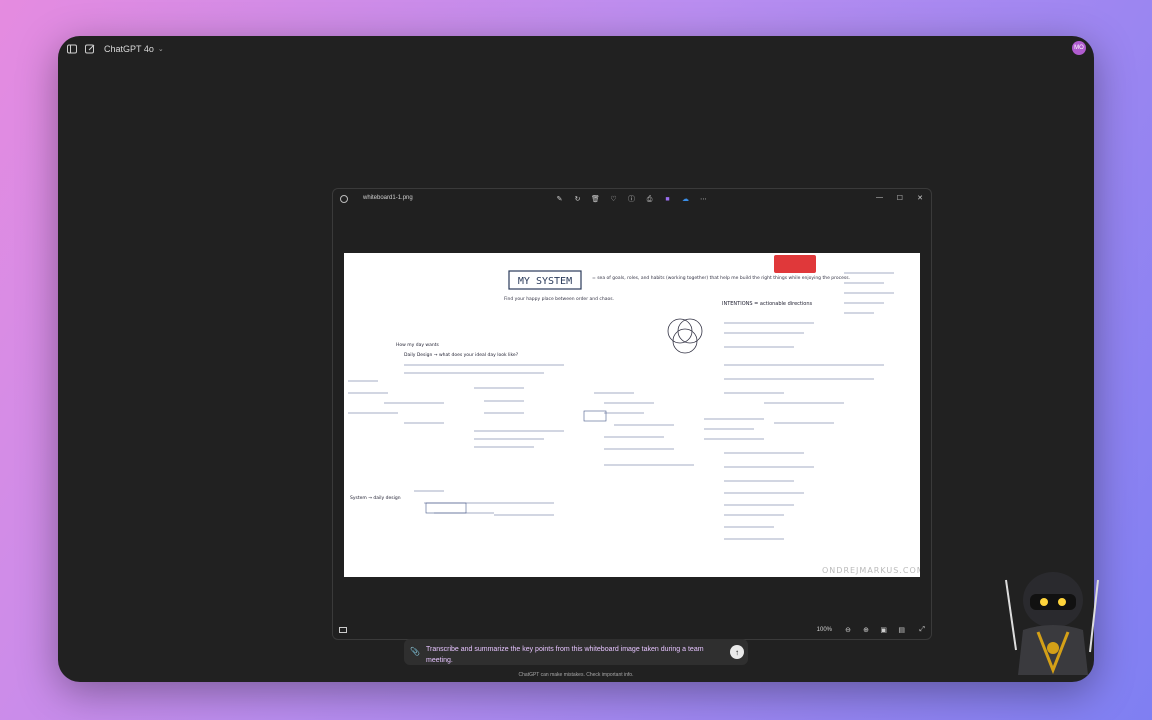 The image size is (1152, 720). I want to click on attach-icon: 📎, so click(415, 651).